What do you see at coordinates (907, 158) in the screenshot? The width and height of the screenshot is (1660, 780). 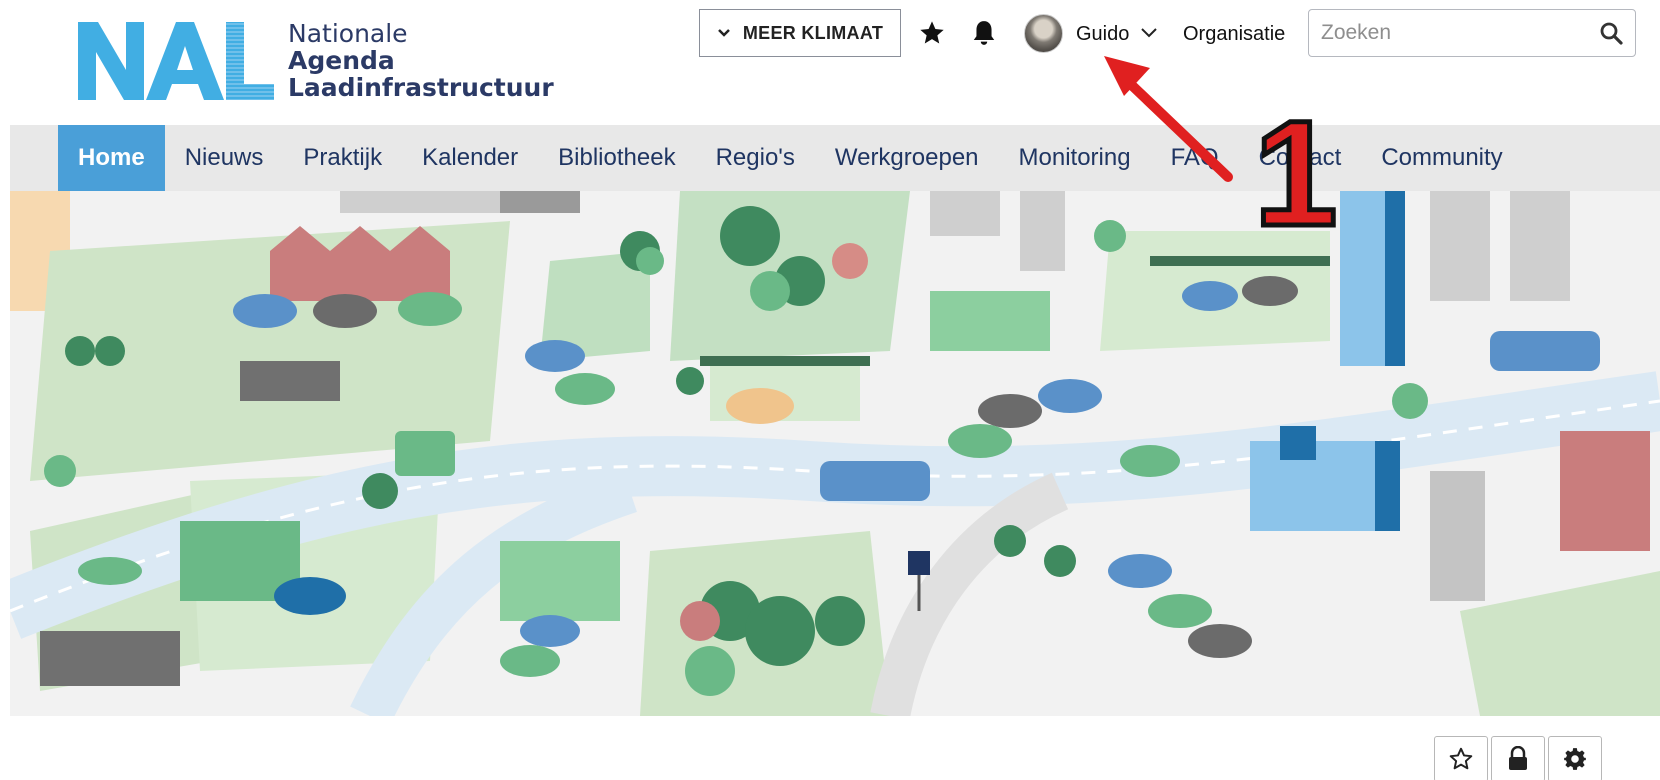 I see `nav-item-werkgroepen: Werkgroepen` at bounding box center [907, 158].